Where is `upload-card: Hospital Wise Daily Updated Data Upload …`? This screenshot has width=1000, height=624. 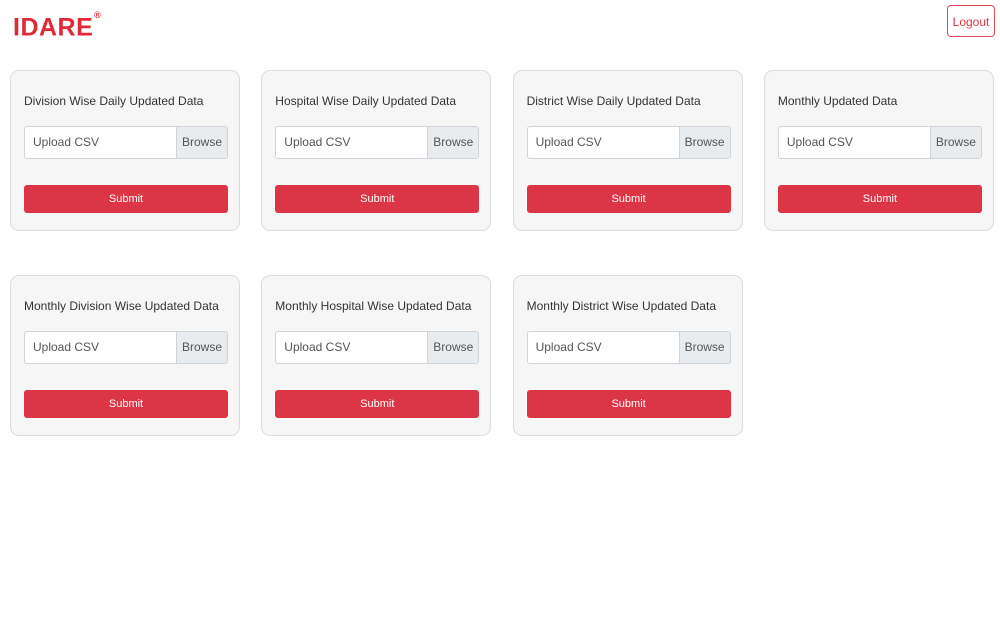 upload-card: Hospital Wise Daily Updated Data Upload … is located at coordinates (376, 150).